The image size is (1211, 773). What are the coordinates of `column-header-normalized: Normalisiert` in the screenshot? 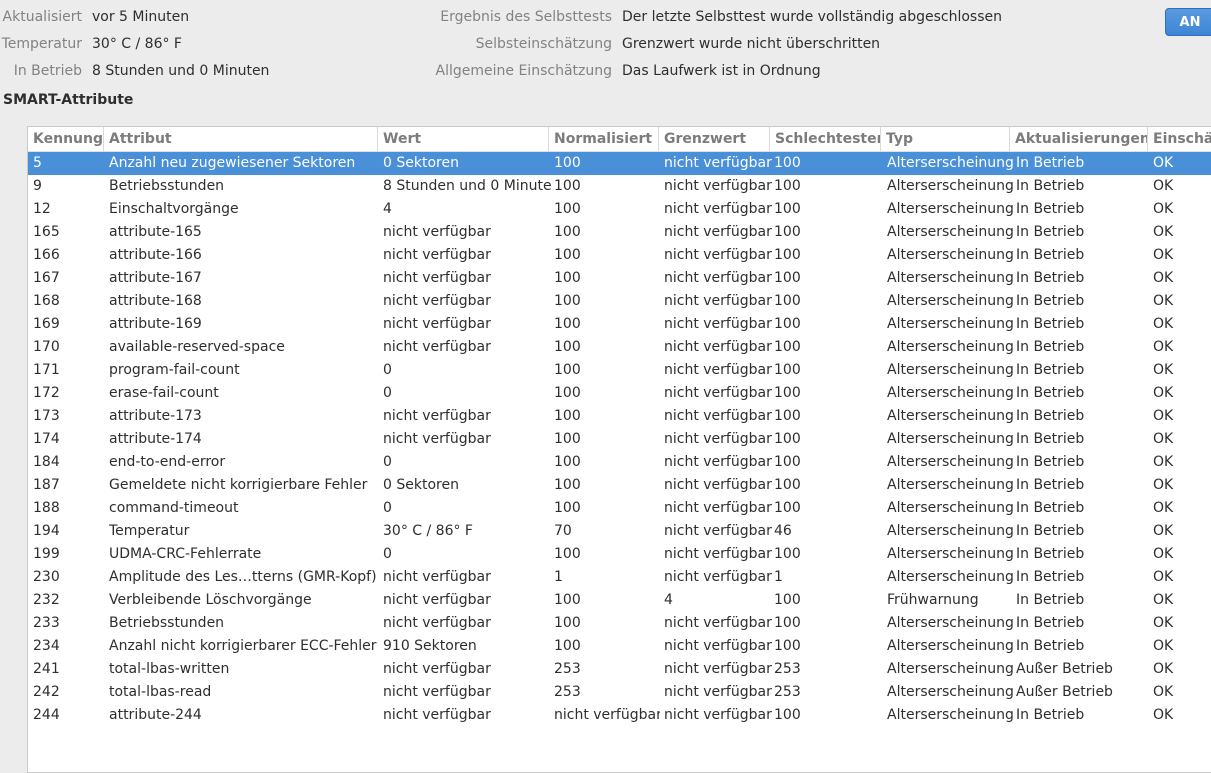 It's located at (604, 139).